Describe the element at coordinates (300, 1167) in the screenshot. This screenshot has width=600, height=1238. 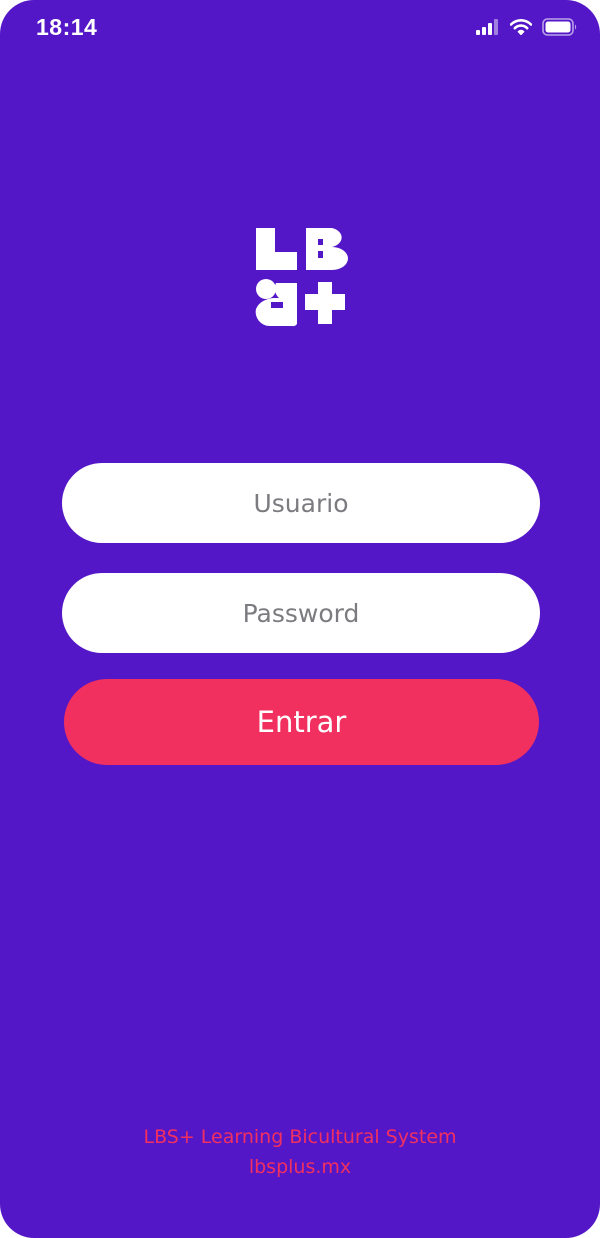
I see `footer-website-link: lbsplus.mx` at that location.